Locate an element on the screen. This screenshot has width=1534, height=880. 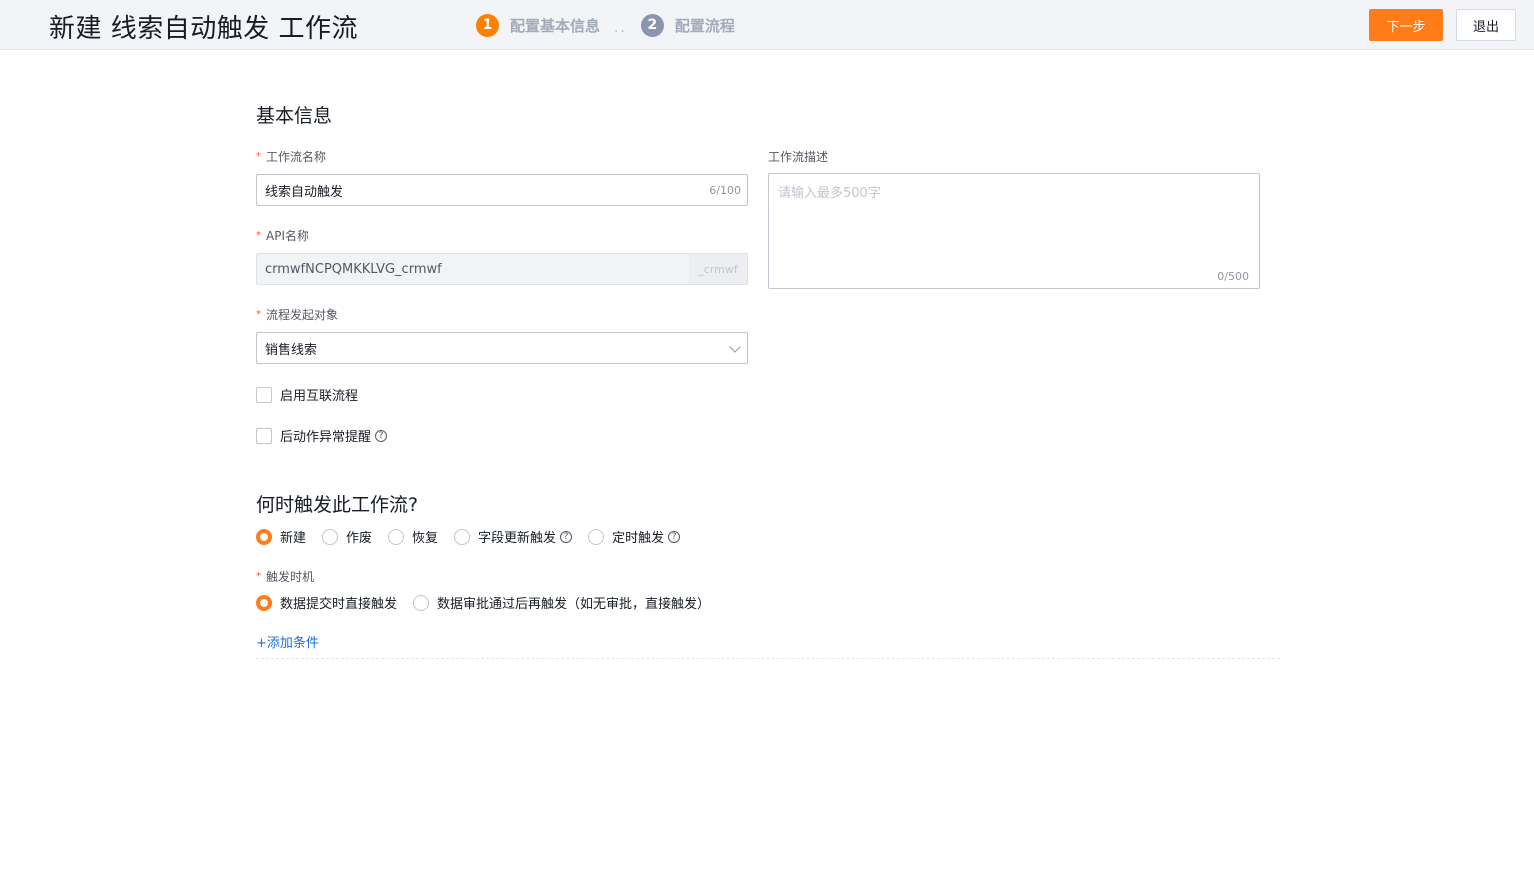
description-counter: 0/500 is located at coordinates (1233, 276).